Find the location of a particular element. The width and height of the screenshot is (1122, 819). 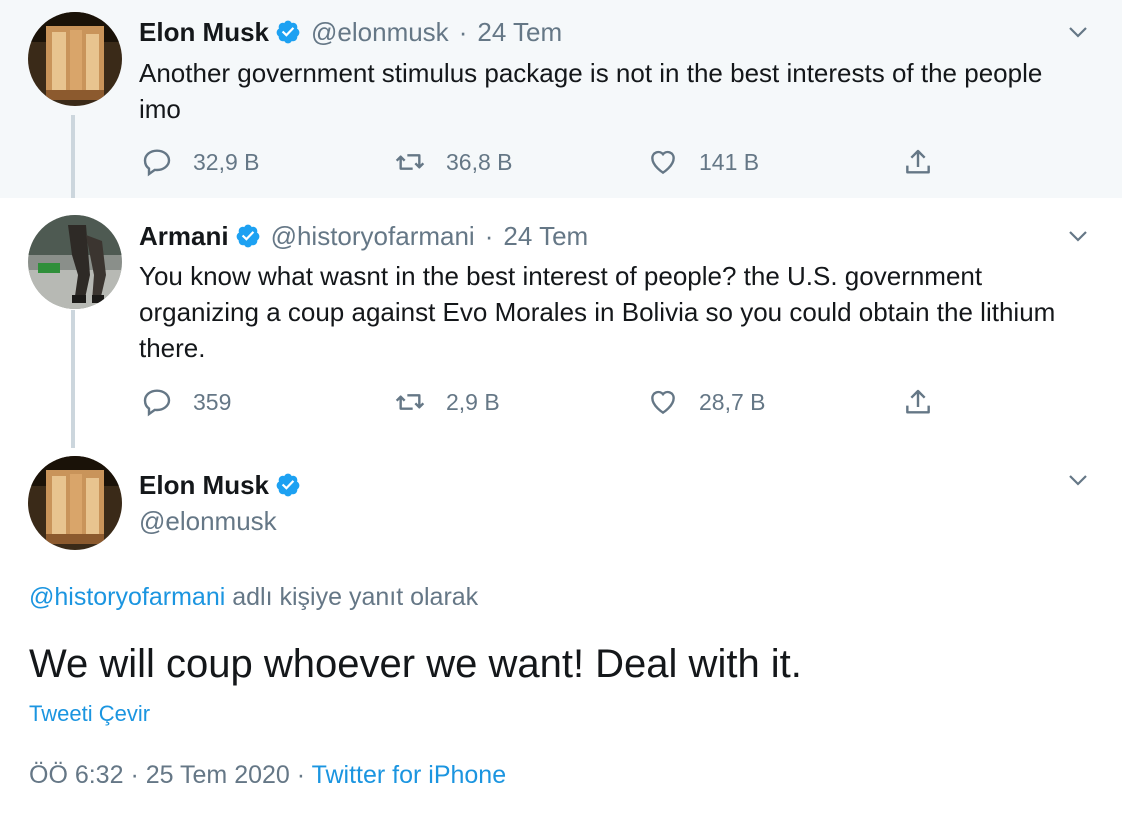

retweet-count: 2,9 B is located at coordinates (473, 401).